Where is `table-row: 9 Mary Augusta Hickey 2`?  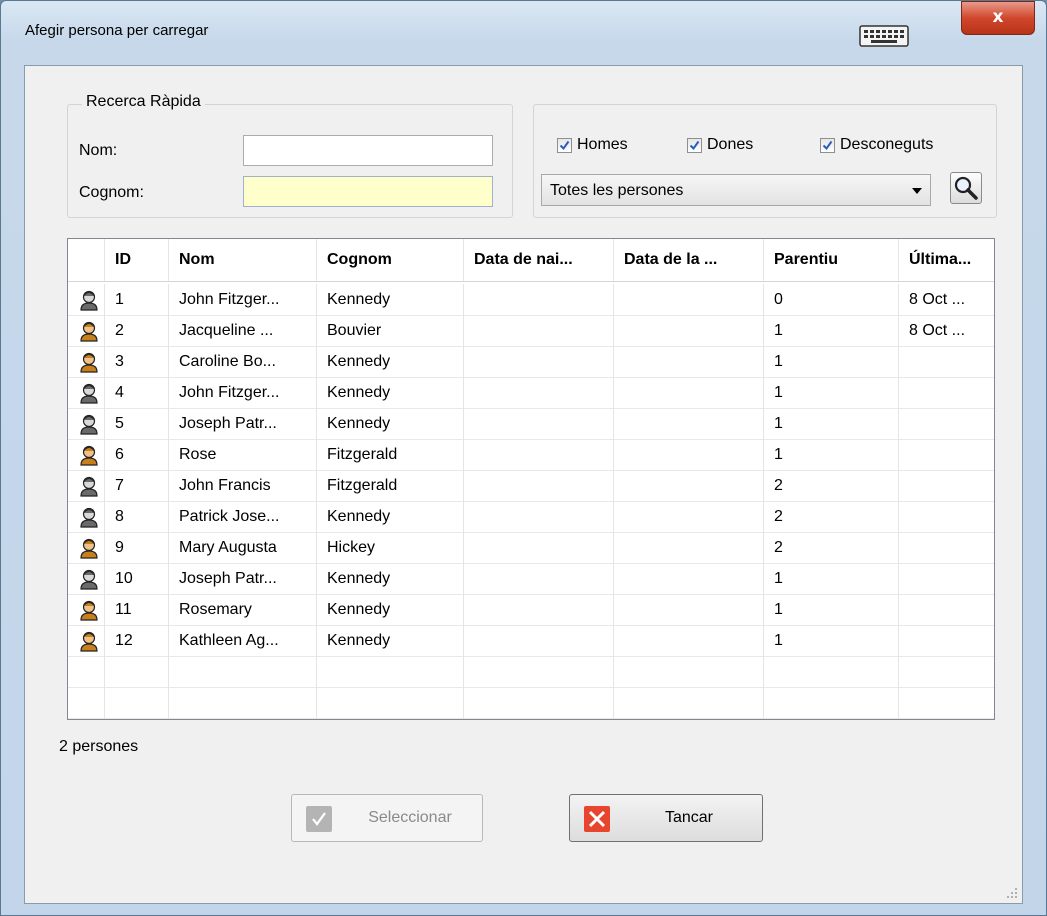
table-row: 9 Mary Augusta Hickey 2 is located at coordinates (531, 548).